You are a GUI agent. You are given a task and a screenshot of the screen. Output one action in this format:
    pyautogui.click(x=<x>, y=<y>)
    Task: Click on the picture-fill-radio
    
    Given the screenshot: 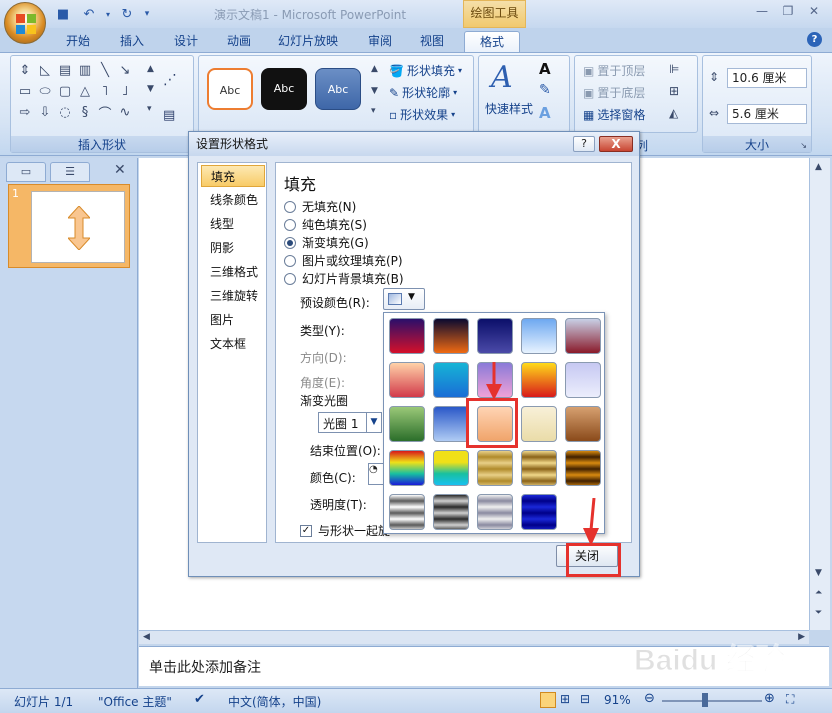 What is the action you would take?
    pyautogui.click(x=290, y=260)
    